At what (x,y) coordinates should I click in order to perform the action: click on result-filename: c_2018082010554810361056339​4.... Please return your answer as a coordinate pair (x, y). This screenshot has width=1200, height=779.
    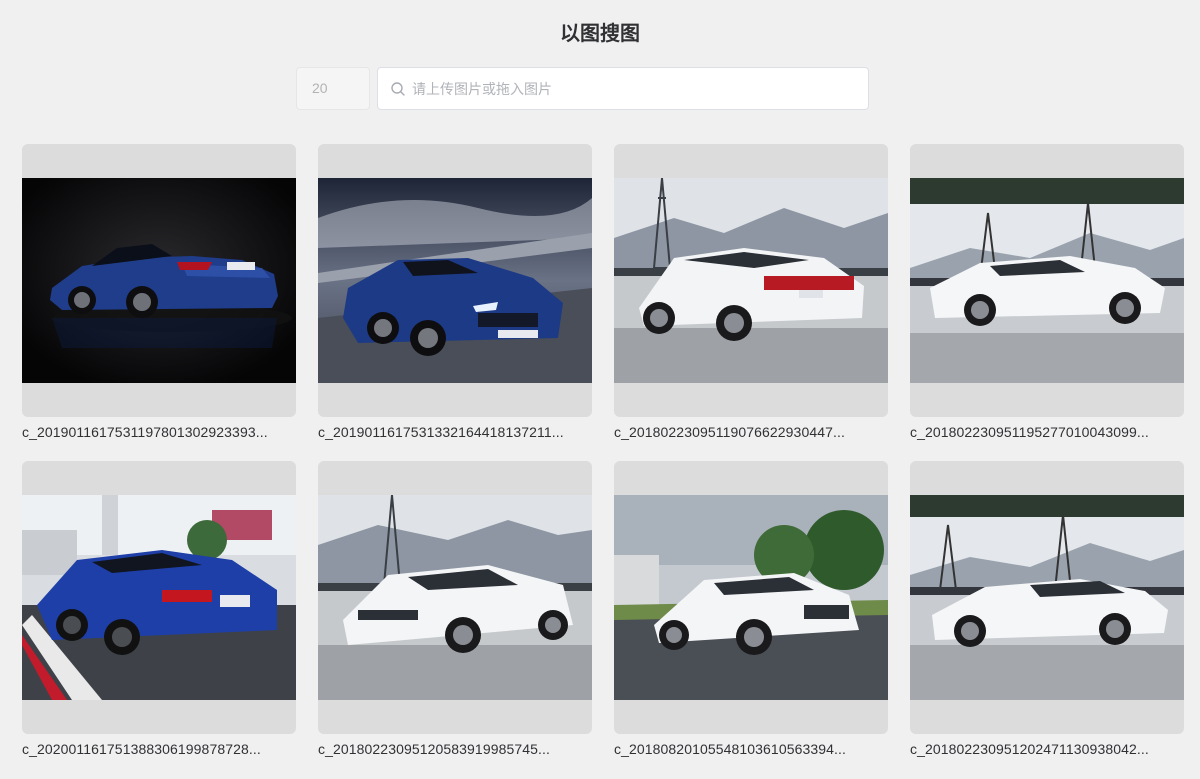
    Looking at the image, I should click on (730, 749).